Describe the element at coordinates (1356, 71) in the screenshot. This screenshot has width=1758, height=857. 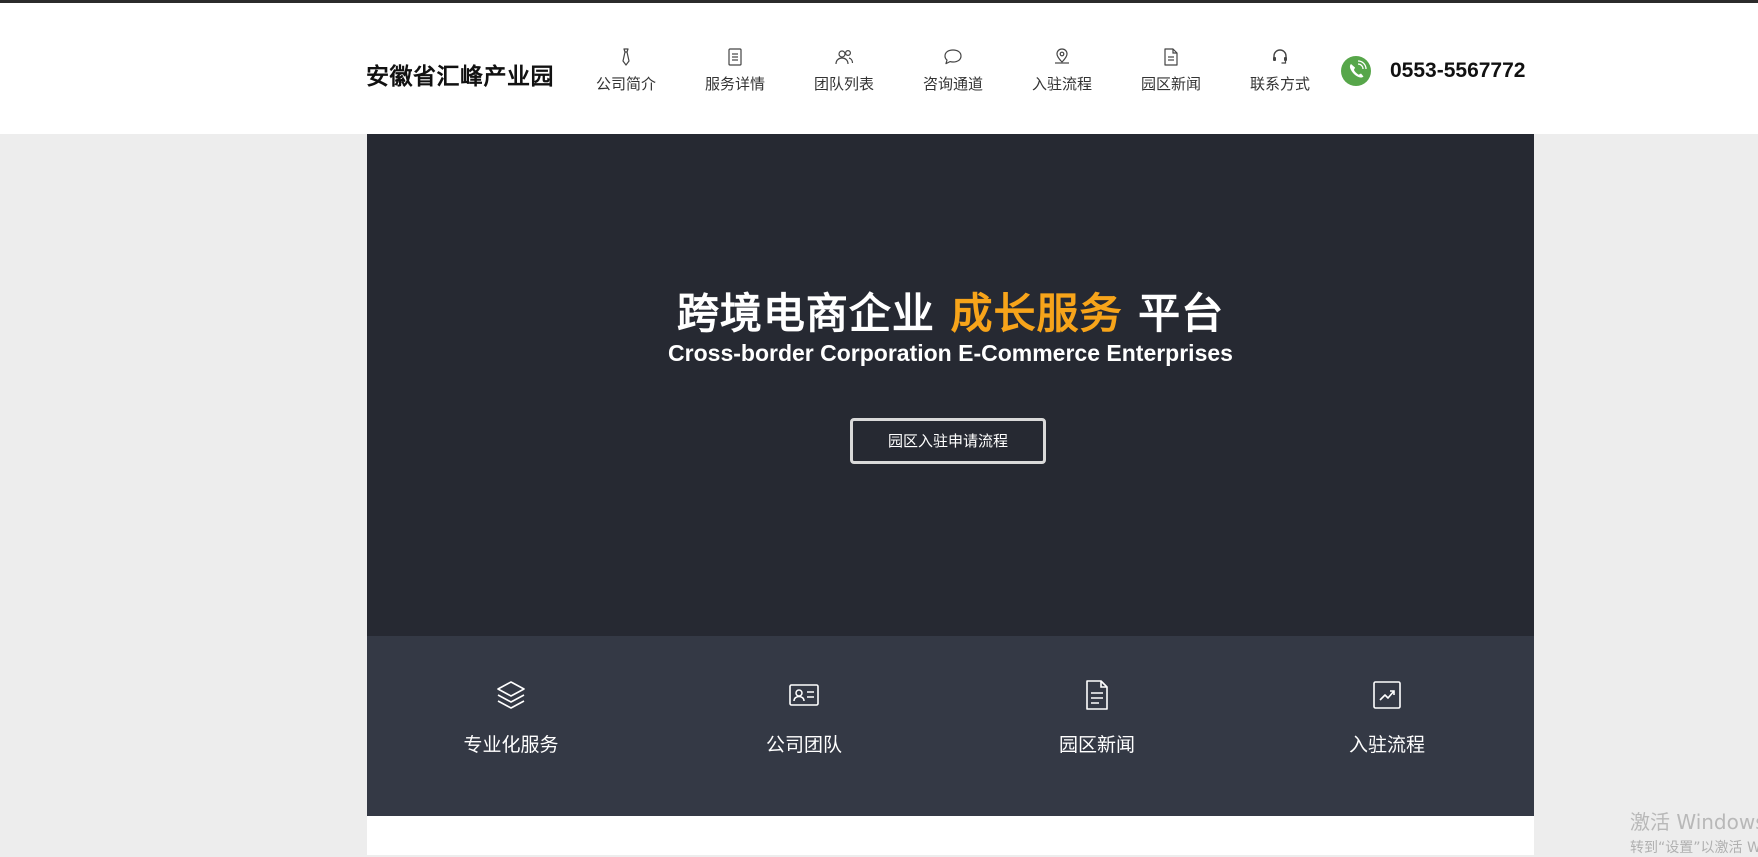
I see `phone-icon` at that location.